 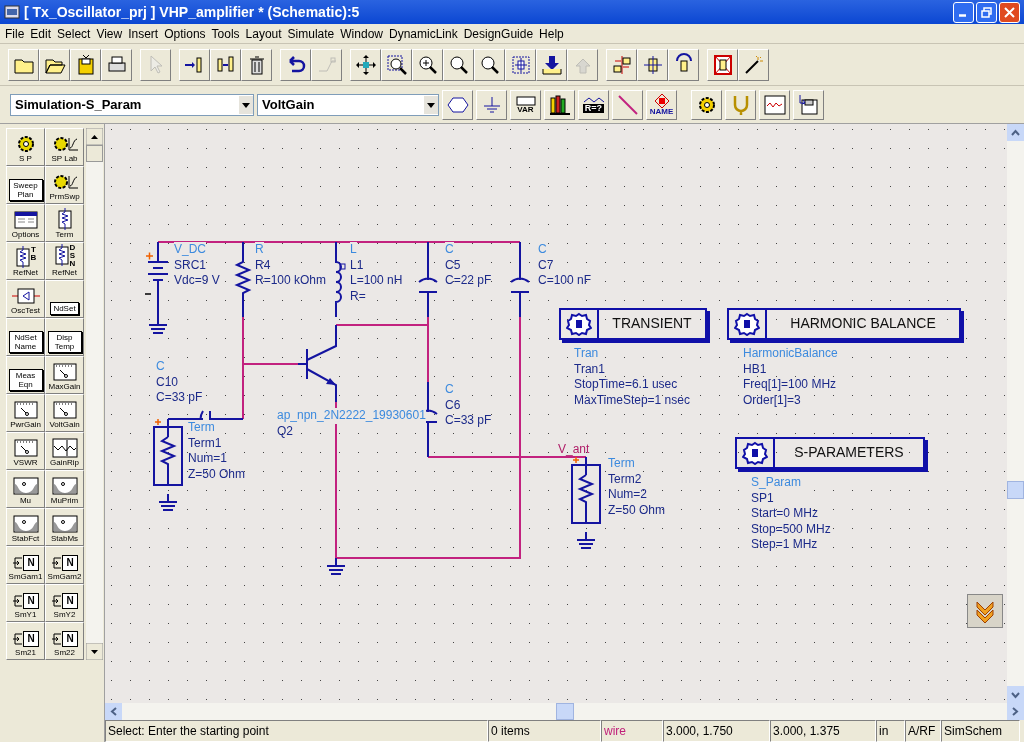 What do you see at coordinates (25, 272) in the screenshot?
I see `palette-label: RefNet` at bounding box center [25, 272].